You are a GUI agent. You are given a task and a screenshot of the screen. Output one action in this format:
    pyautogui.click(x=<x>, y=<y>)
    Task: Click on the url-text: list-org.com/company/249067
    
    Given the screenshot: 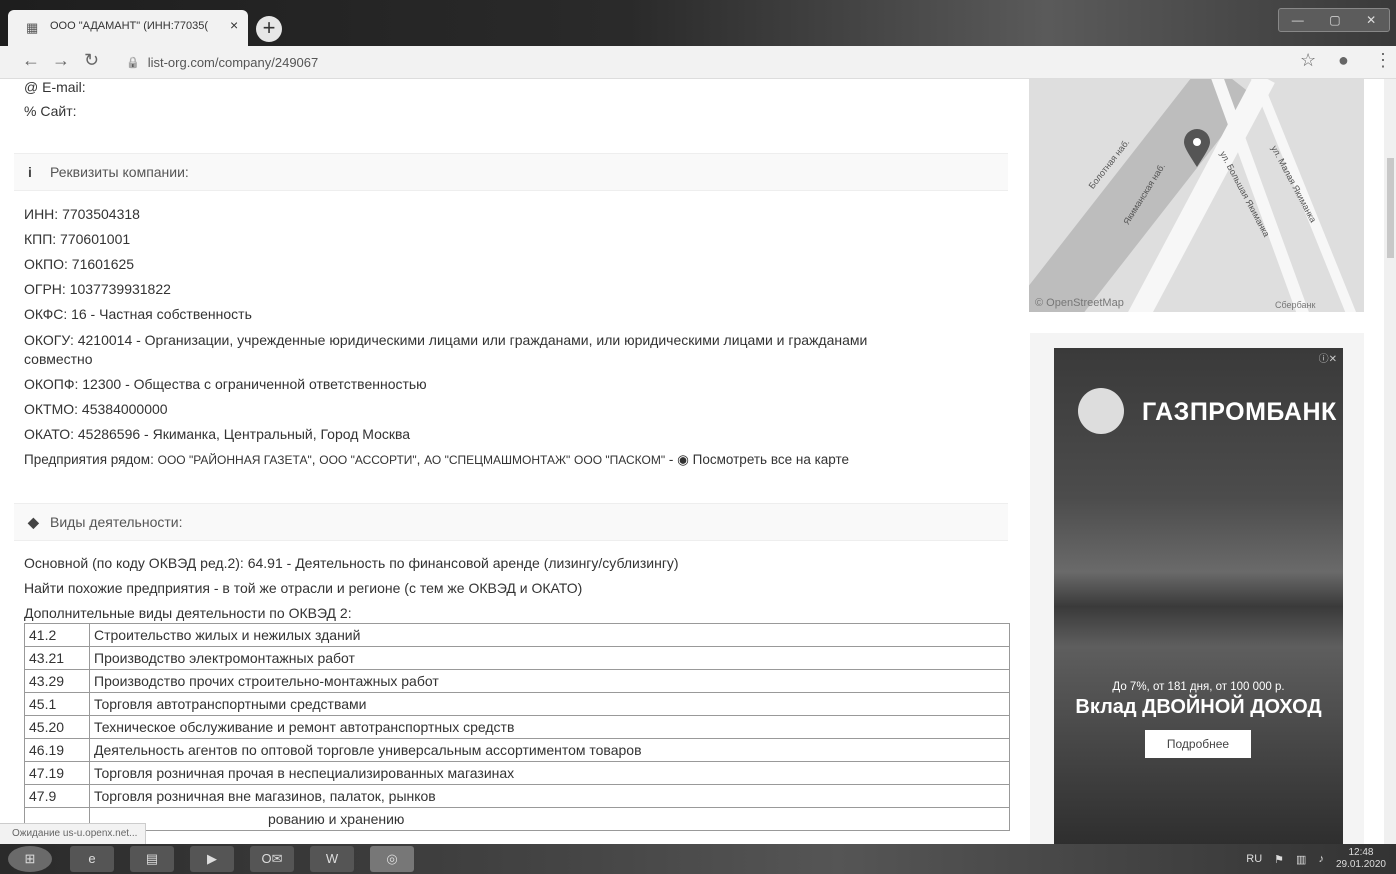 What is the action you would take?
    pyautogui.click(x=233, y=62)
    